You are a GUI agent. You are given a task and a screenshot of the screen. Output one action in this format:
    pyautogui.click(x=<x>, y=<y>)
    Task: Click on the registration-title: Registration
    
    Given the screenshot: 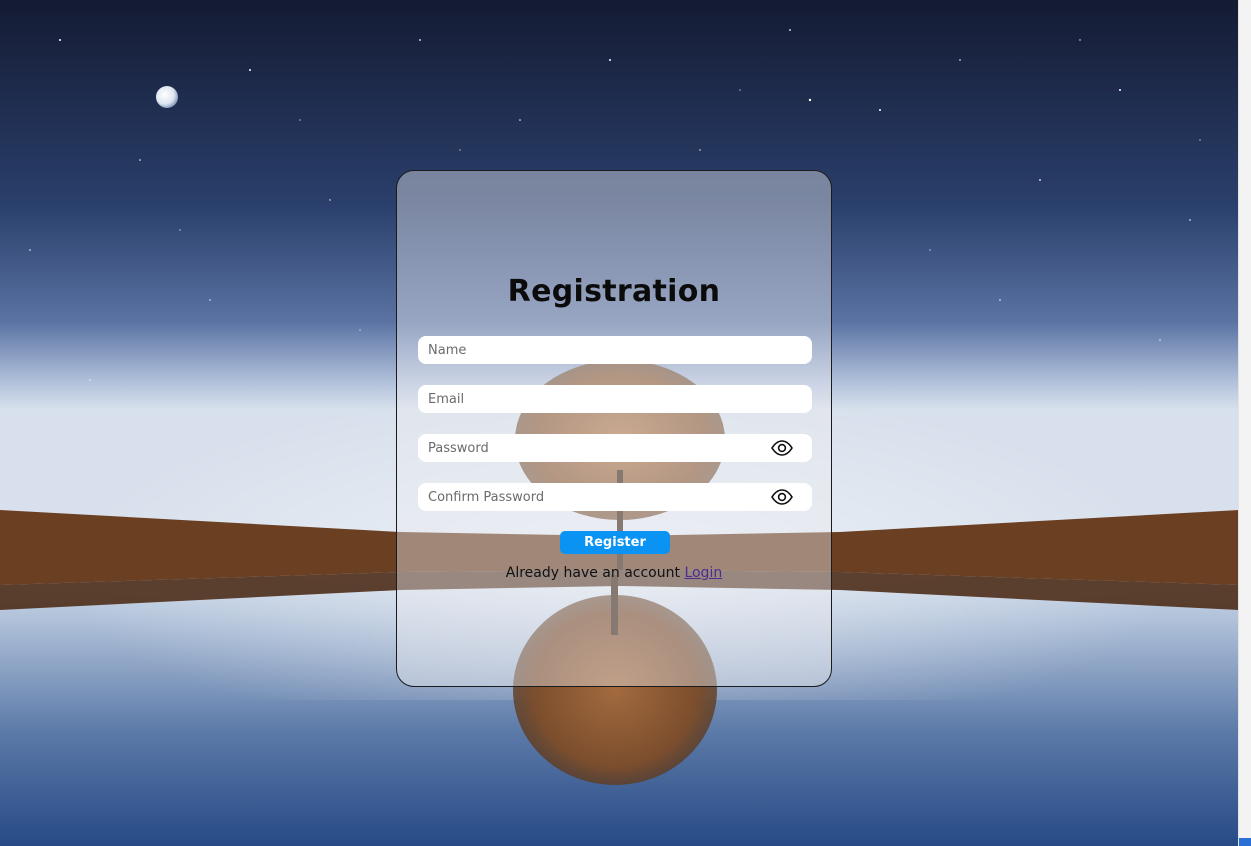 What is the action you would take?
    pyautogui.click(x=614, y=291)
    